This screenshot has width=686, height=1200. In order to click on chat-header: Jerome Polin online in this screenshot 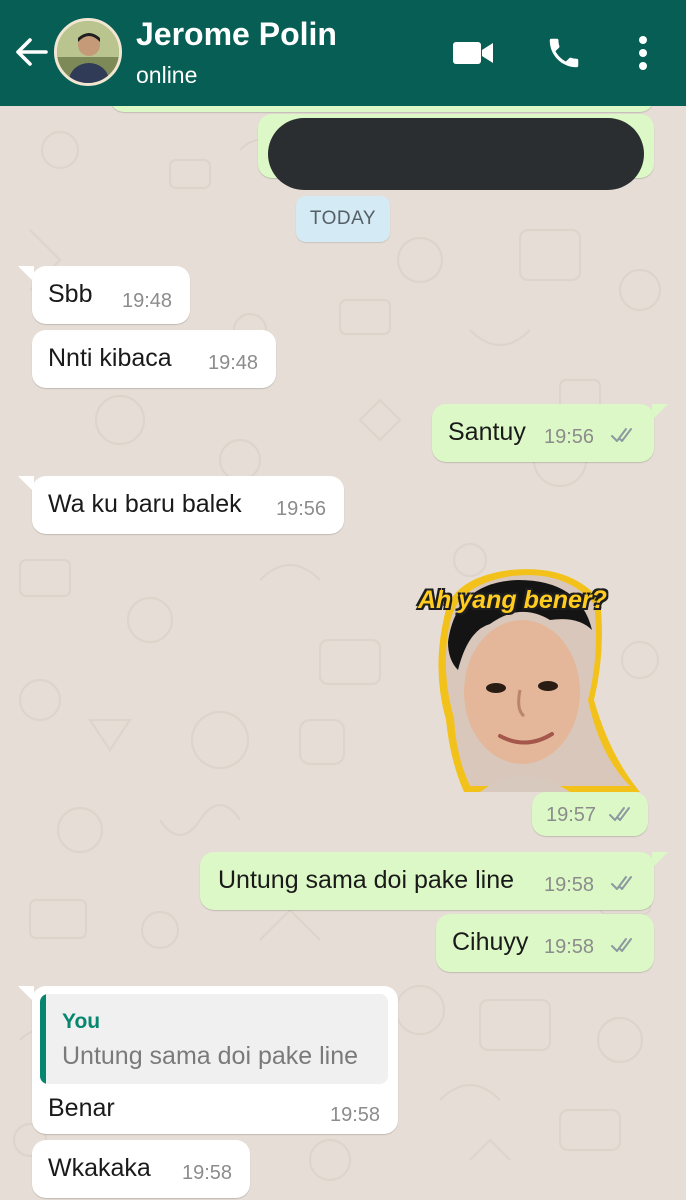, I will do `click(343, 53)`.